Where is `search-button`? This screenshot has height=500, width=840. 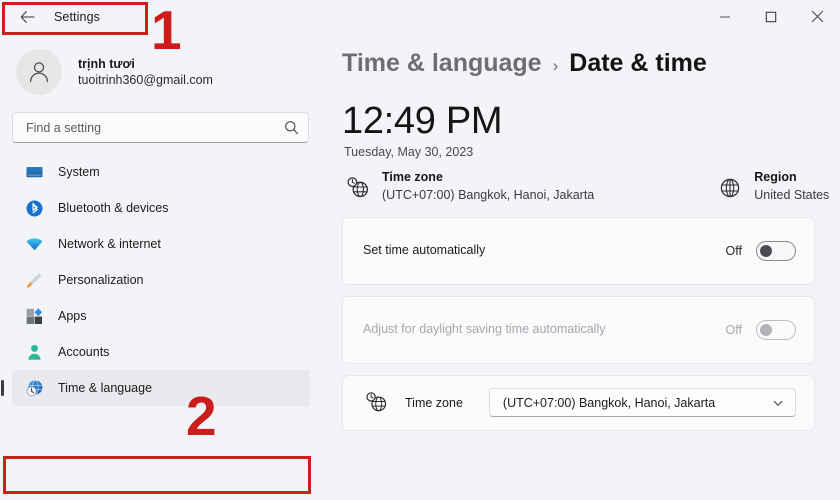
search-button is located at coordinates (291, 127).